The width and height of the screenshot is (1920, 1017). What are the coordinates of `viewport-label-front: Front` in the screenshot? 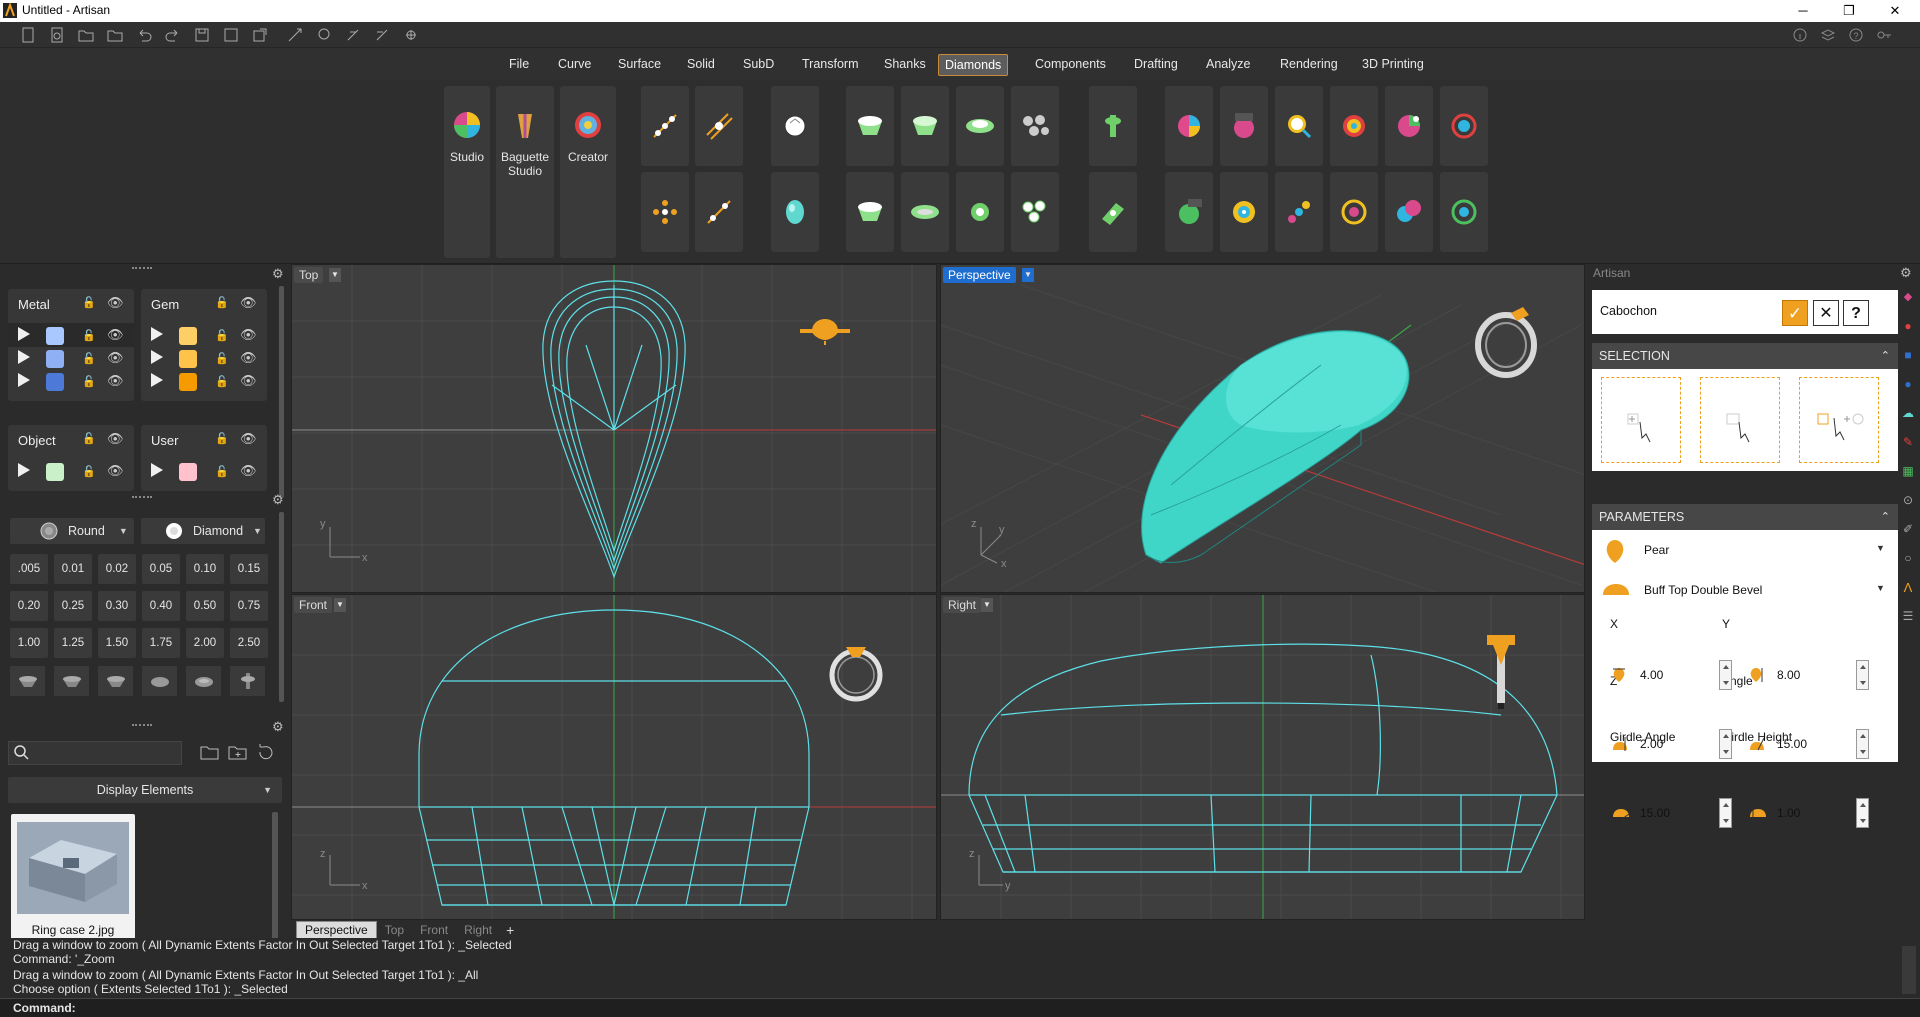 It's located at (313, 605).